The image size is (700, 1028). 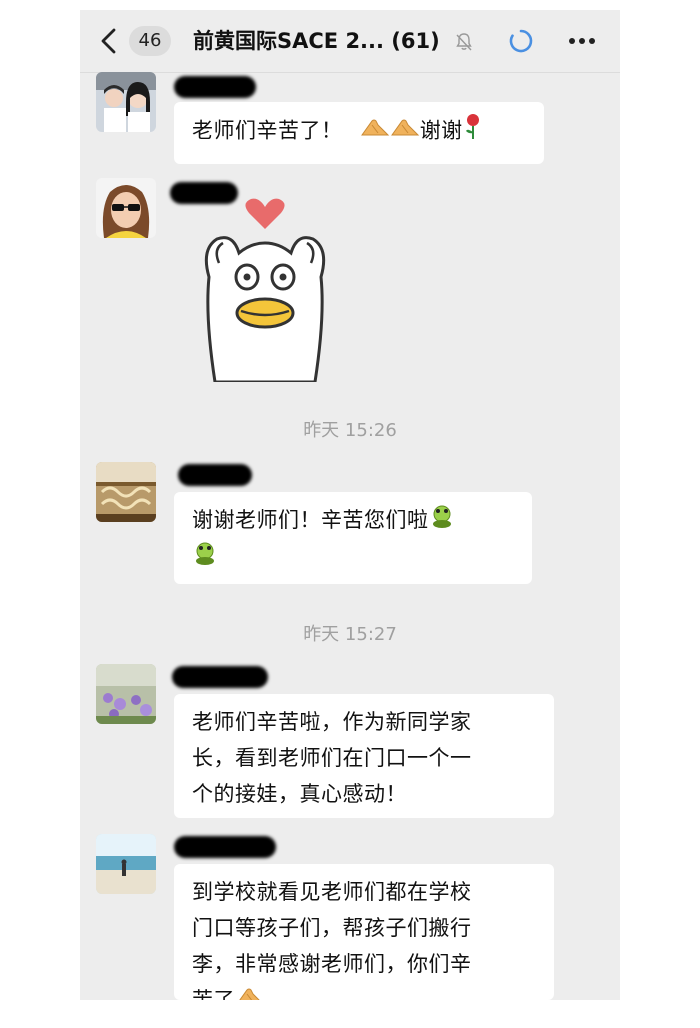 I want to click on message-text-line: 苦了, so click(x=213, y=994).